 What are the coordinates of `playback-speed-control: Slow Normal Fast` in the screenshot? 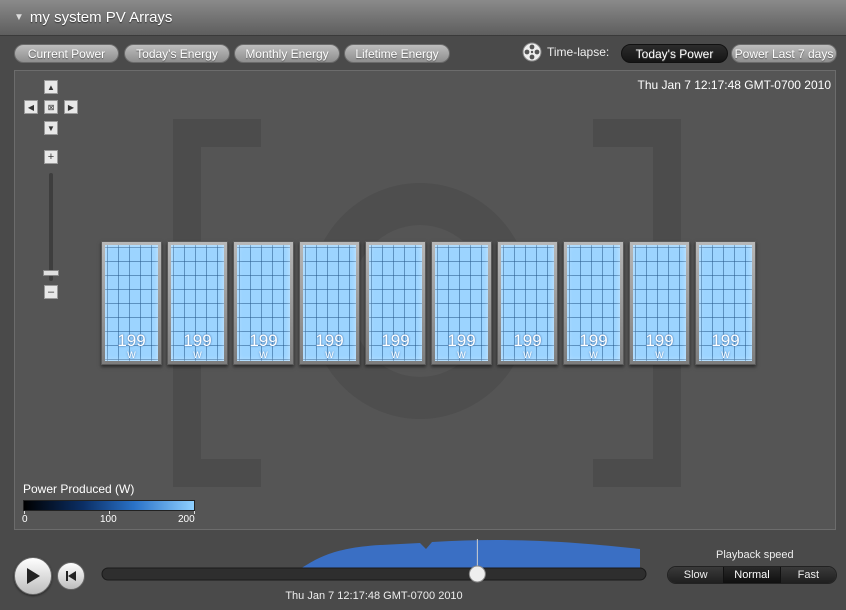 It's located at (752, 575).